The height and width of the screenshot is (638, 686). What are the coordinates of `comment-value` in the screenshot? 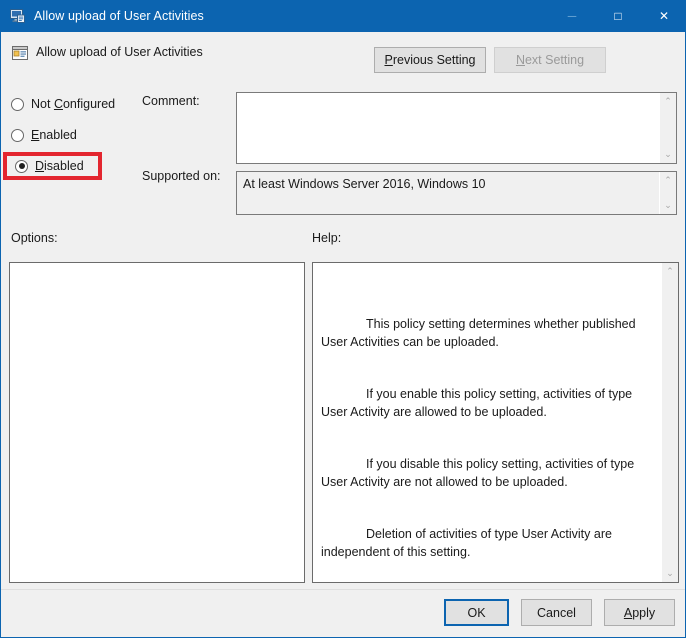 It's located at (448, 128).